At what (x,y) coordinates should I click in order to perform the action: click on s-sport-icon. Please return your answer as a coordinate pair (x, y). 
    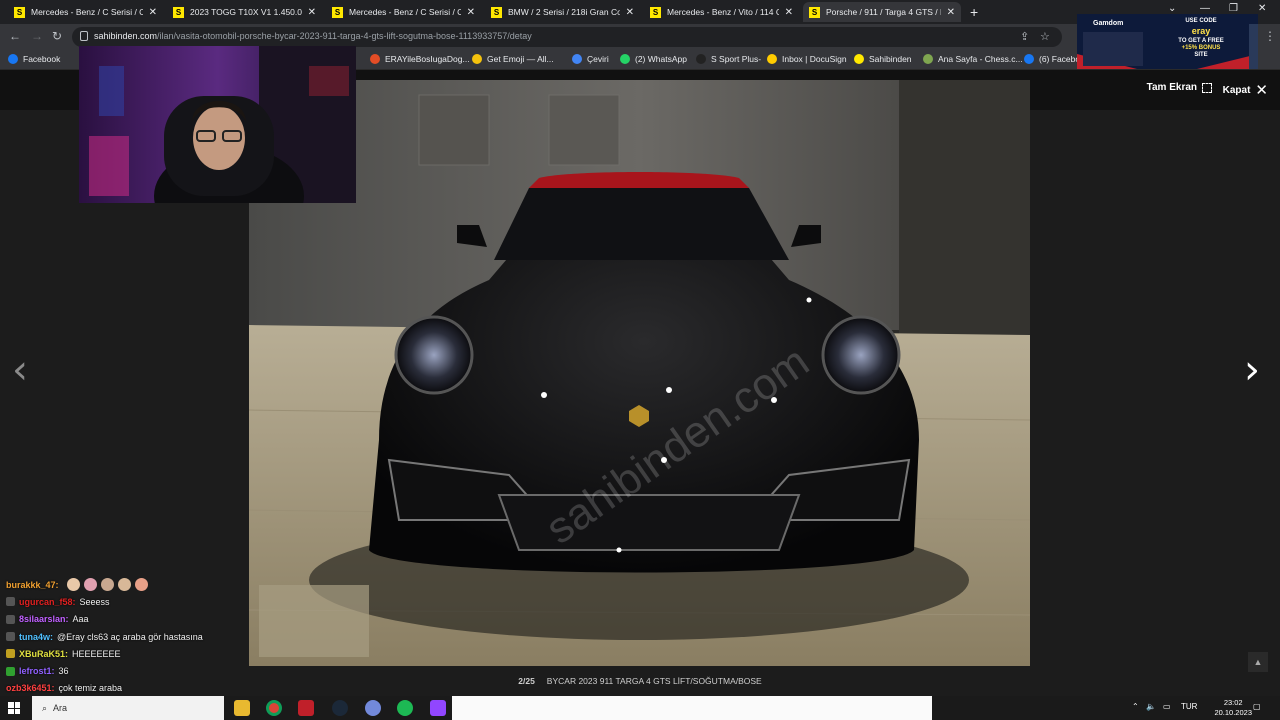
    Looking at the image, I should click on (701, 59).